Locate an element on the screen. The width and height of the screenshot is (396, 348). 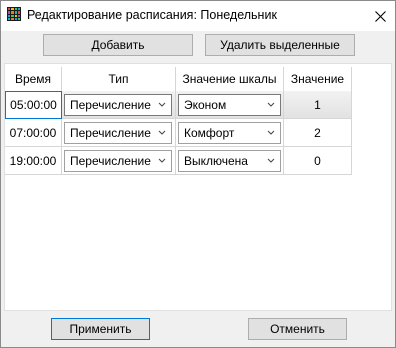
scale-value-cell: Эконом is located at coordinates (230, 105).